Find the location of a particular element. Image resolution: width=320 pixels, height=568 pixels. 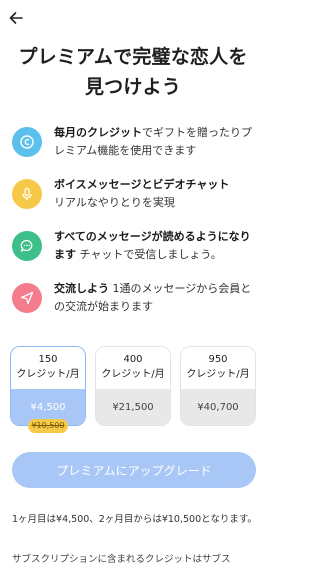

feature-title: 毎月のクレジット is located at coordinates (98, 132).